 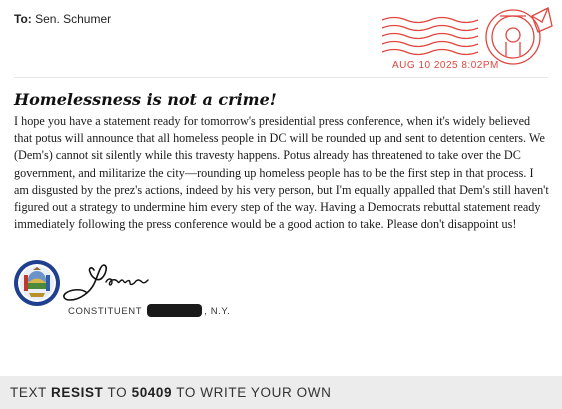 I want to click on footer-banner: TEXT RESIST TO 50409 TO WRITE YOUR OWN, so click(x=281, y=392).